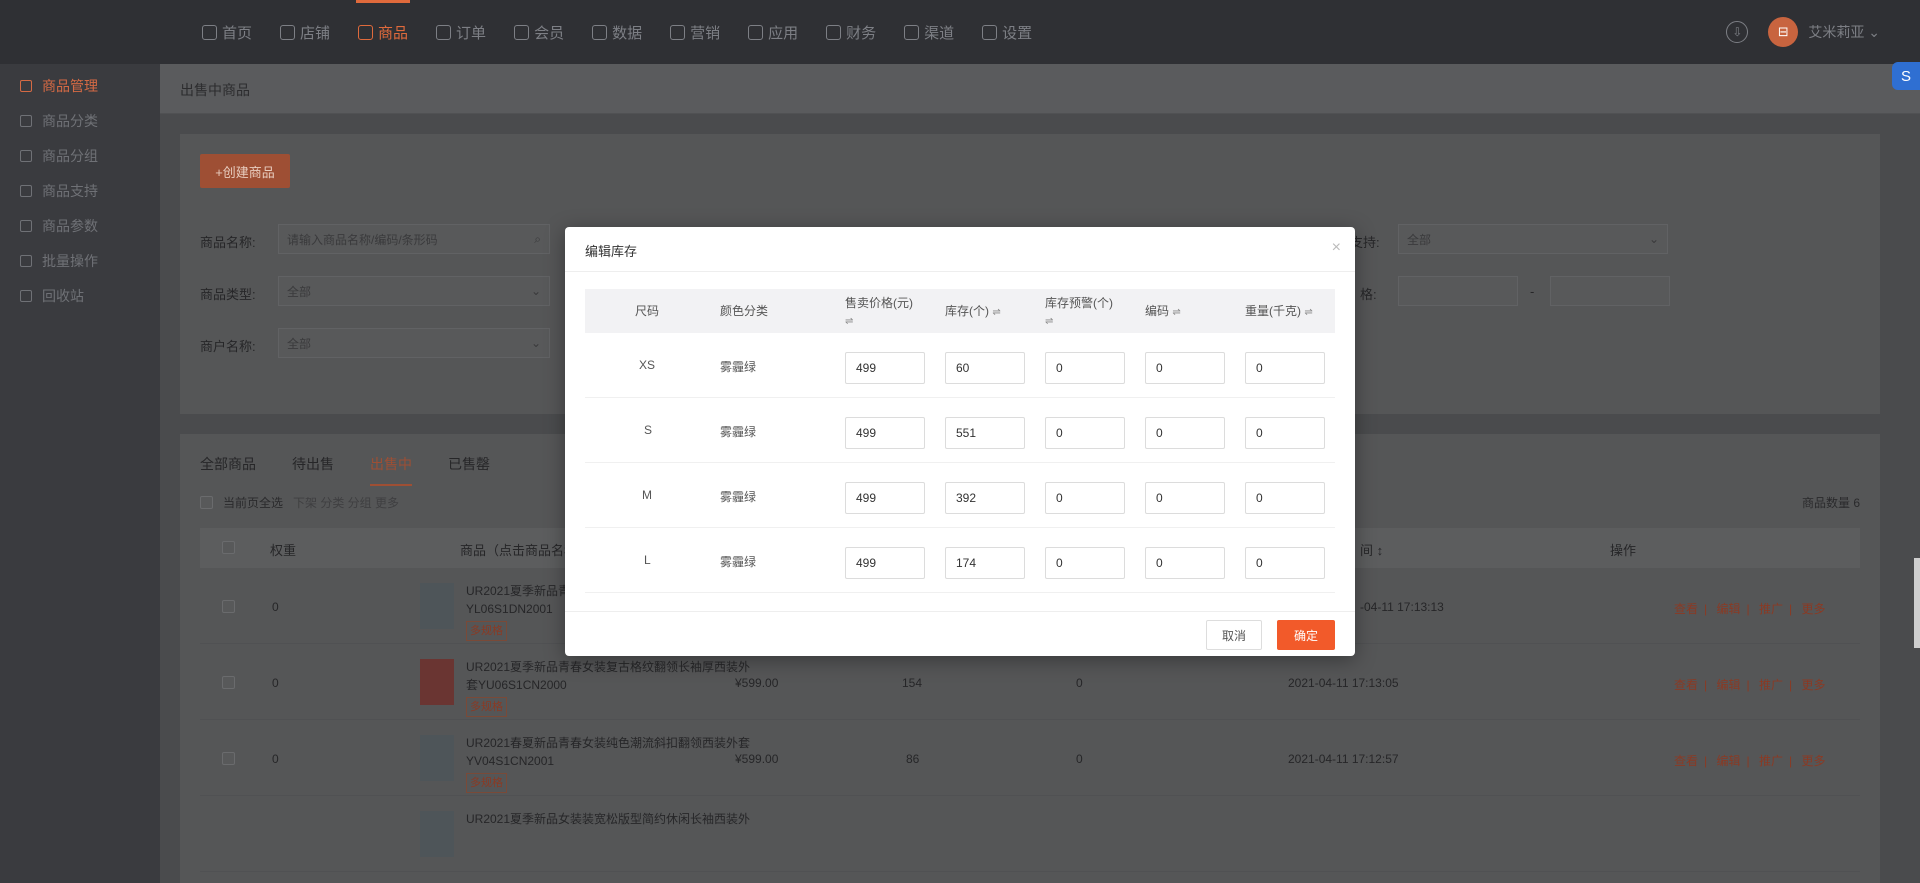  I want to click on create-product-button: +创建商品, so click(245, 171).